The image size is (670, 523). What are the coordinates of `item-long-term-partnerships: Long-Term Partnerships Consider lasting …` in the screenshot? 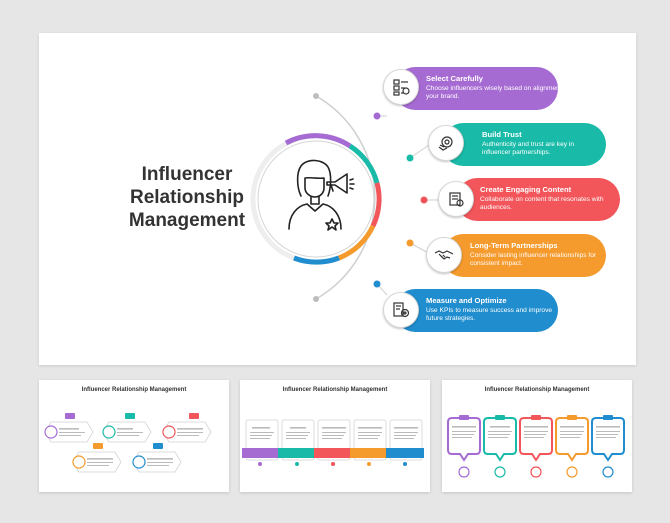 It's located at (524, 255).